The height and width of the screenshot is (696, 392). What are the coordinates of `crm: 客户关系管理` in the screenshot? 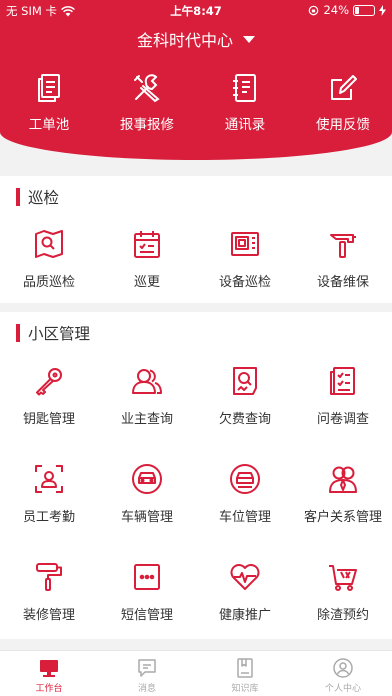 It's located at (343, 511).